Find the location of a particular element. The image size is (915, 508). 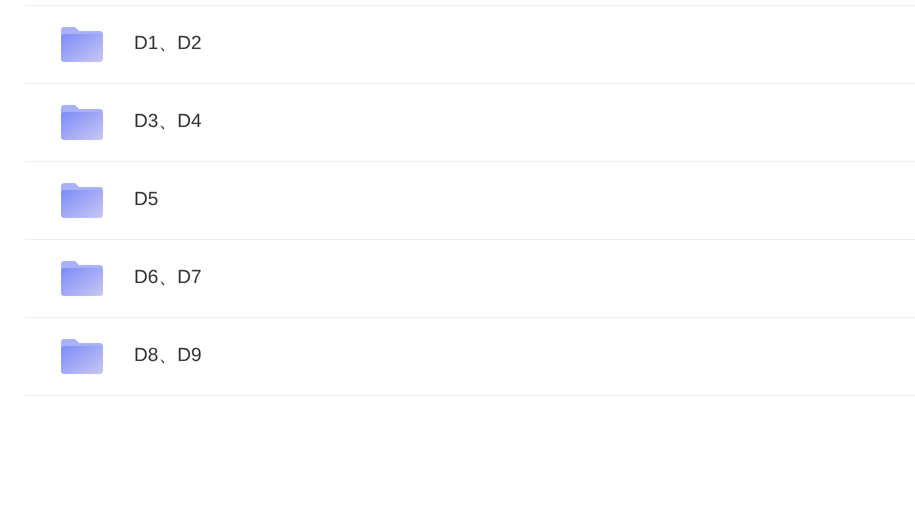

folder-name: D1、D2 is located at coordinates (168, 44).